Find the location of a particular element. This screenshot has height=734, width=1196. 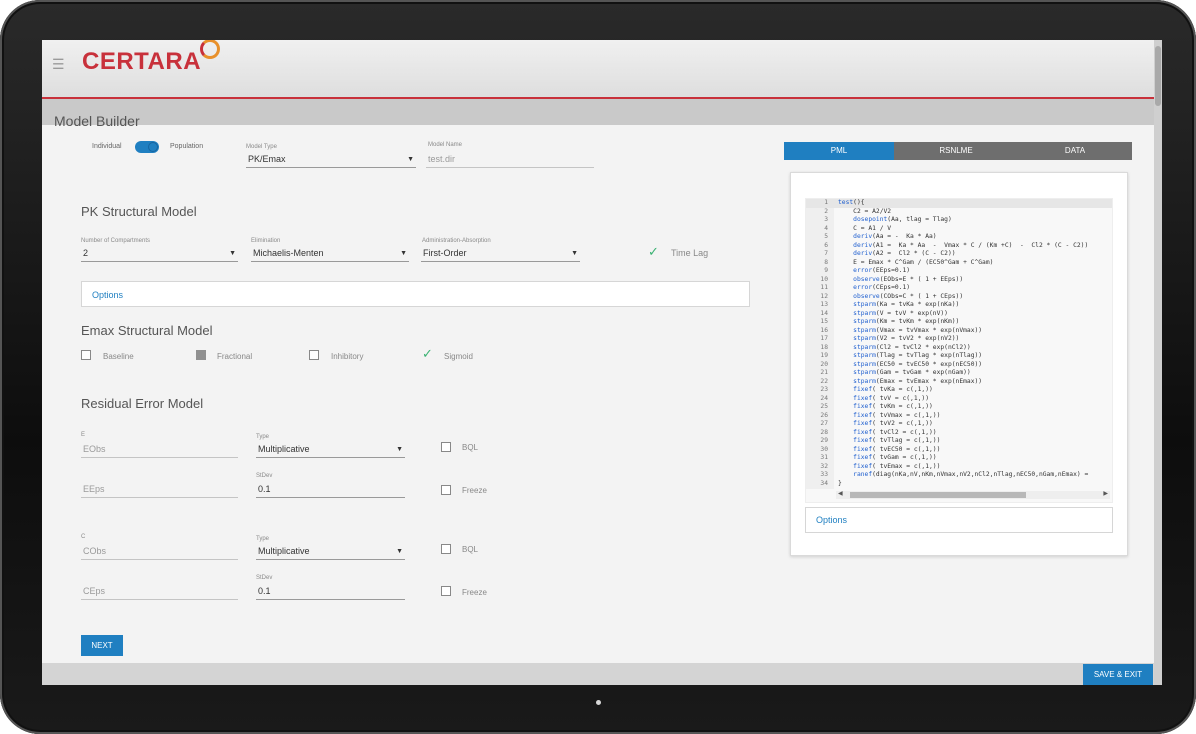

e-eps-value: EEps is located at coordinates (94, 489).